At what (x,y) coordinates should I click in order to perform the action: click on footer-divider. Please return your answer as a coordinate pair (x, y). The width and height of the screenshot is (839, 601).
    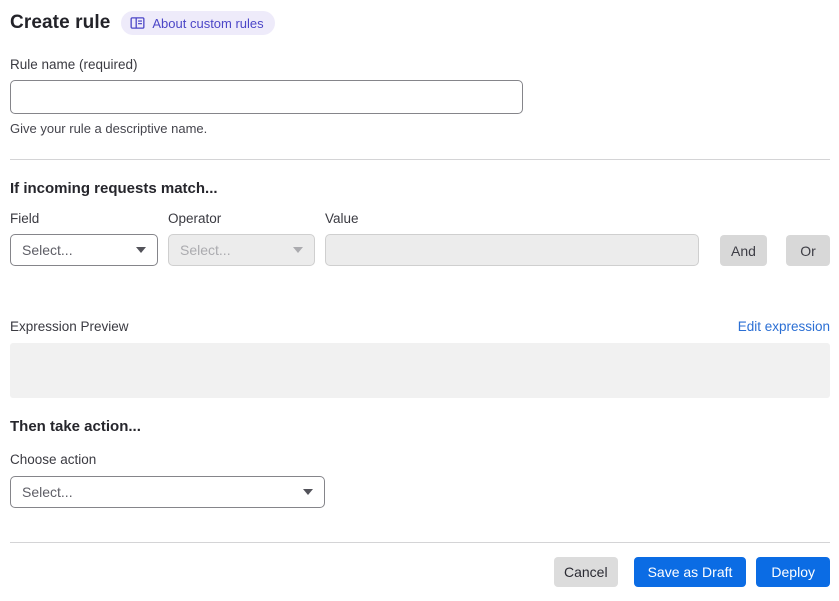
    Looking at the image, I should click on (420, 542).